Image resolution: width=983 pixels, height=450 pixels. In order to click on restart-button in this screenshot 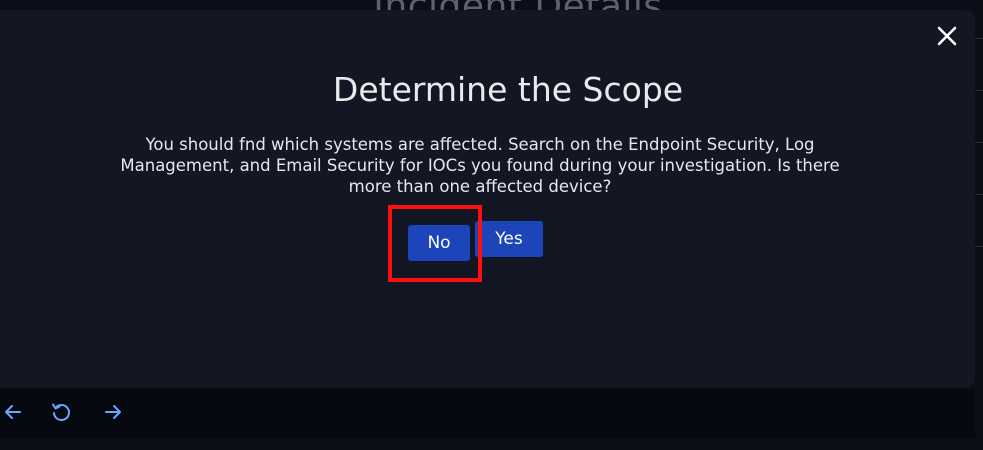, I will do `click(61, 412)`.